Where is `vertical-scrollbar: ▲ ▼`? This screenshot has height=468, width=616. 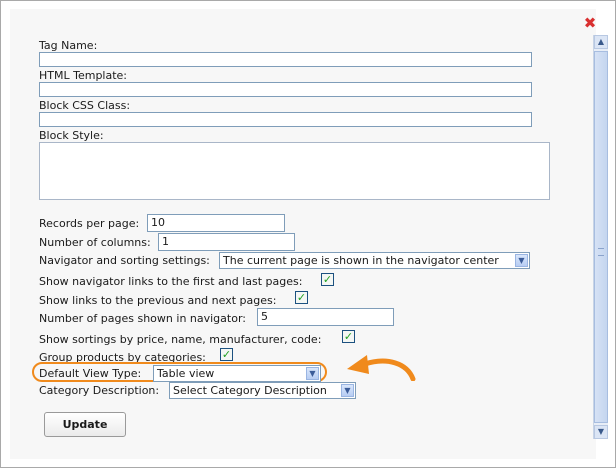
vertical-scrollbar: ▲ ▼ is located at coordinates (600, 237).